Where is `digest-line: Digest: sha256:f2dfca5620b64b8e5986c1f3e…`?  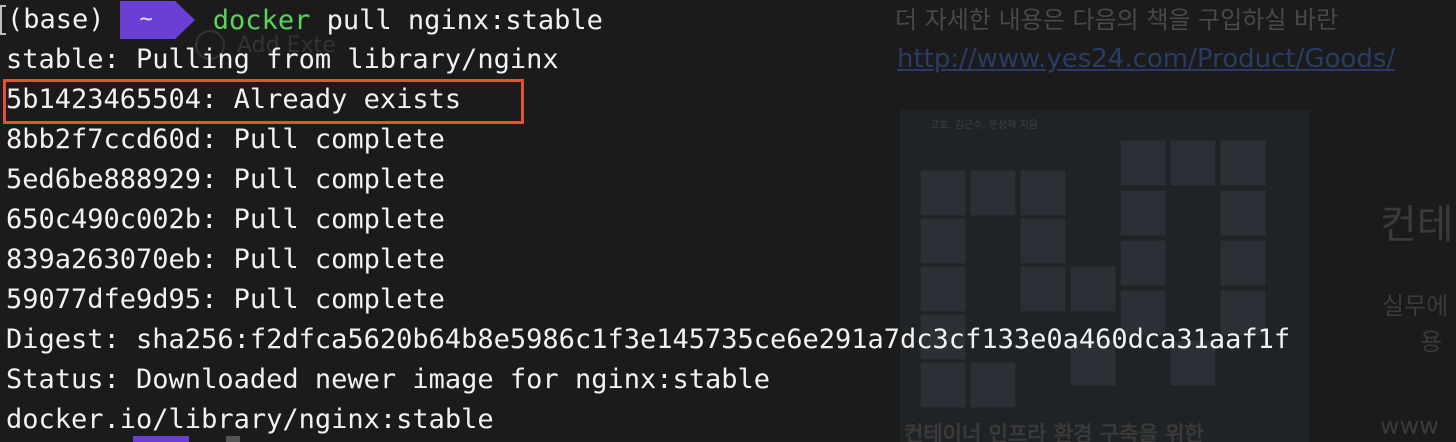
digest-line: Digest: sha256:f2dfca5620b64b8e5986c1f3e… is located at coordinates (648, 339).